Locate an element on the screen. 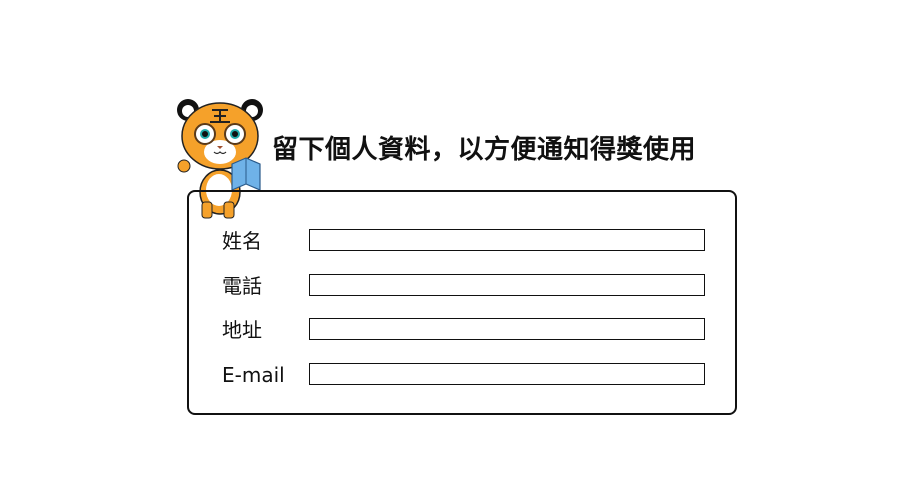 This screenshot has width=900, height=500. email-label: E-mail is located at coordinates (253, 375).